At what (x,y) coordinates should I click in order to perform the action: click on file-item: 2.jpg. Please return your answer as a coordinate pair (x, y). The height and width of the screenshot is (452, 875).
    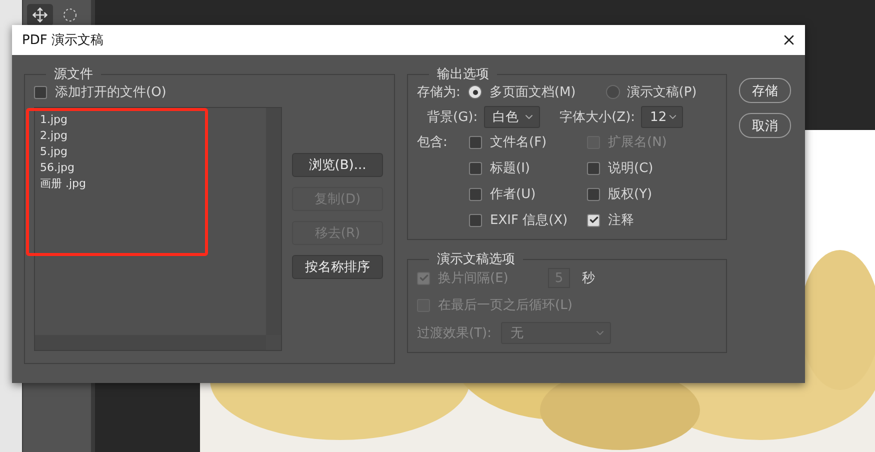
    Looking at the image, I should click on (150, 135).